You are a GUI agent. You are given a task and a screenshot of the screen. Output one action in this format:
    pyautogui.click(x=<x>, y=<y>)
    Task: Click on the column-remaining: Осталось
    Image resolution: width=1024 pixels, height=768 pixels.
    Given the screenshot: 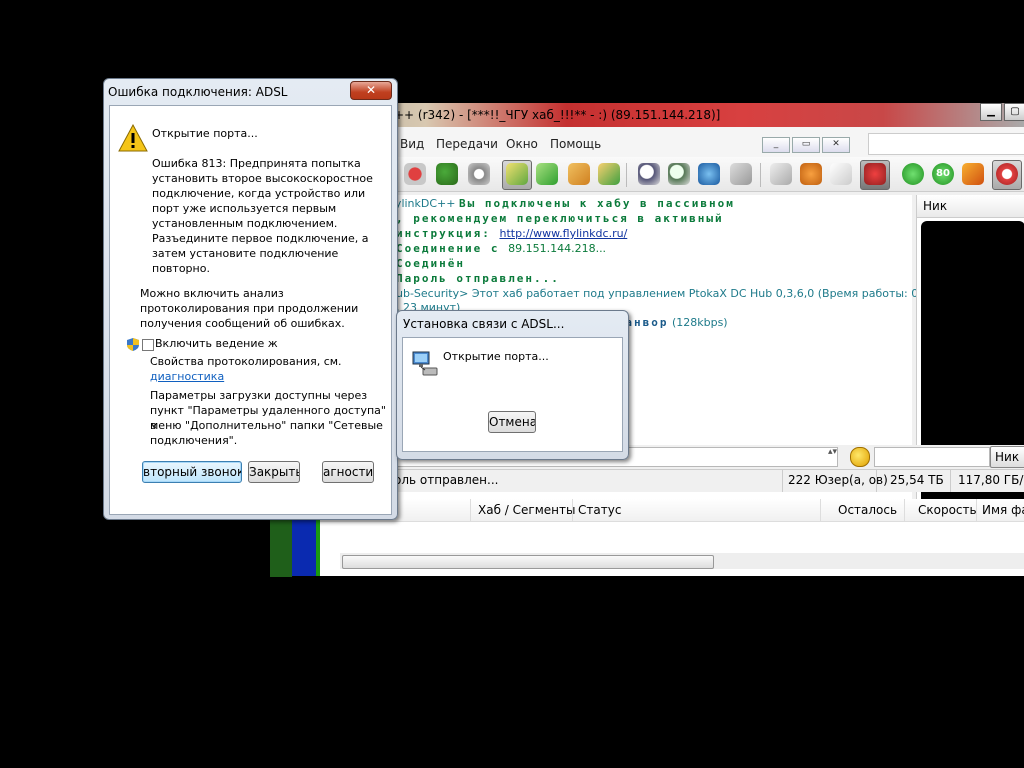 What is the action you would take?
    pyautogui.click(x=867, y=510)
    